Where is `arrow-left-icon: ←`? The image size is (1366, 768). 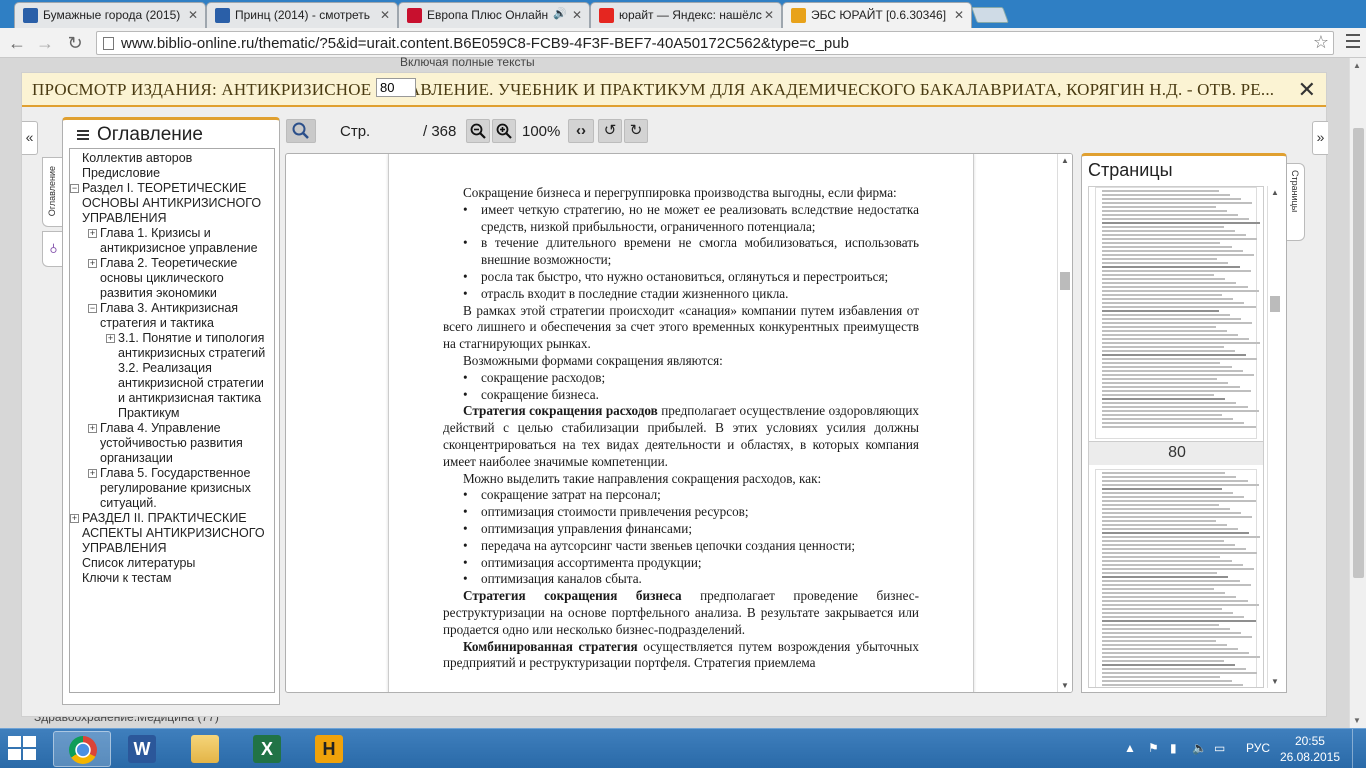 arrow-left-icon: ← is located at coordinates (17, 43).